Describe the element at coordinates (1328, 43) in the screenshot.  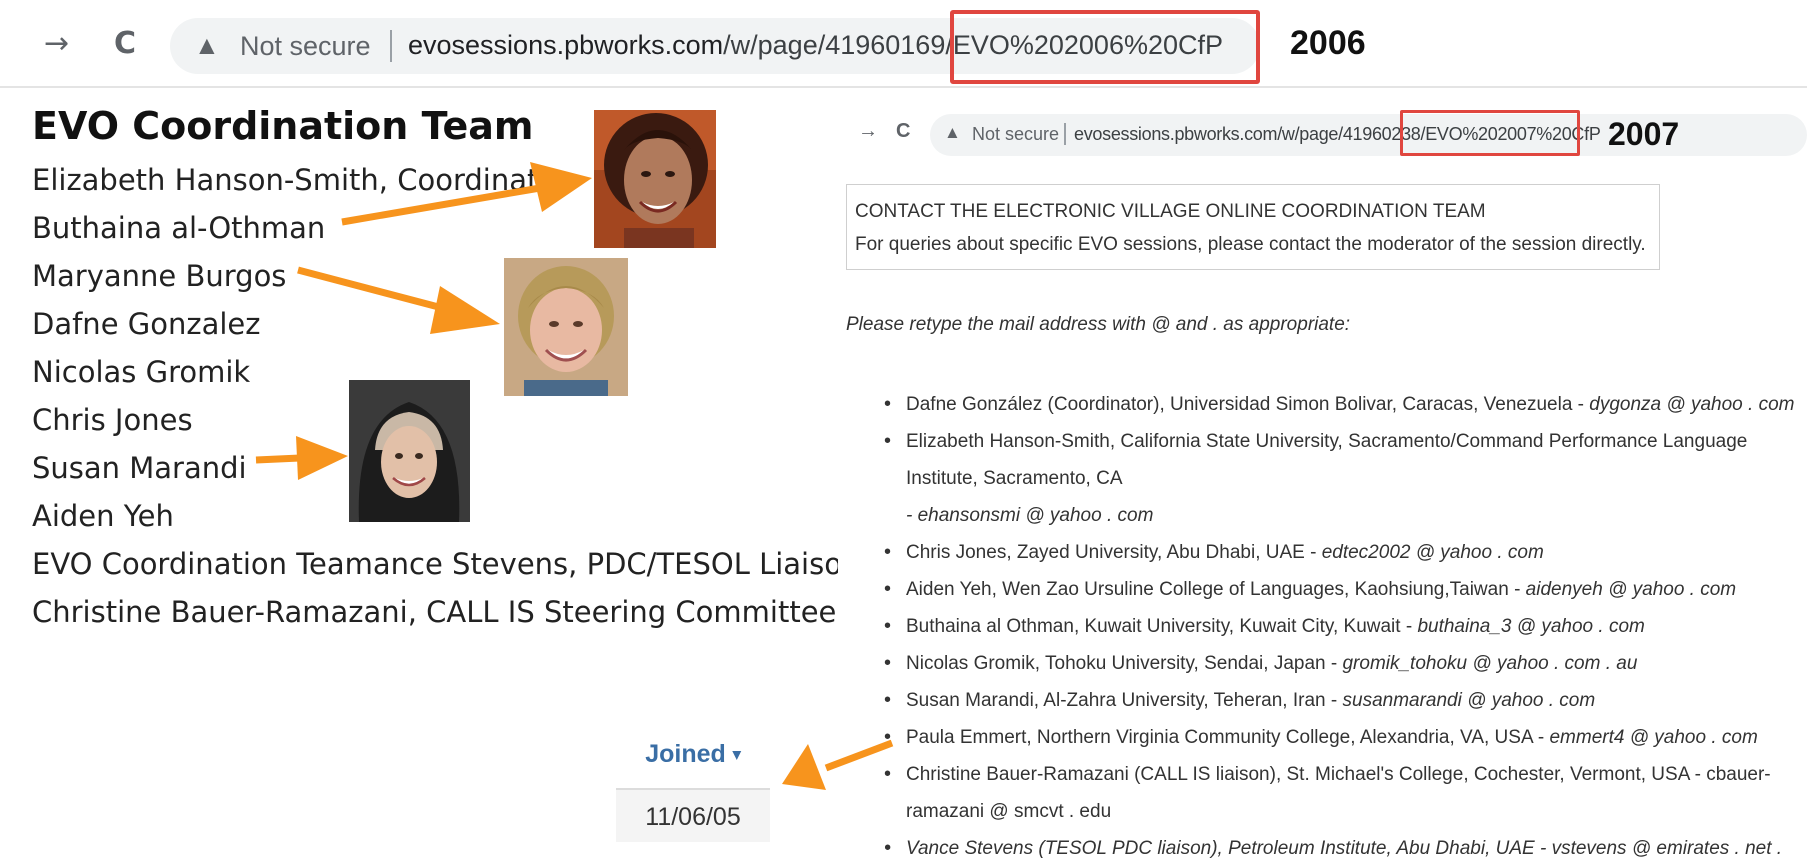
I see `year-label-2006: 2006` at that location.